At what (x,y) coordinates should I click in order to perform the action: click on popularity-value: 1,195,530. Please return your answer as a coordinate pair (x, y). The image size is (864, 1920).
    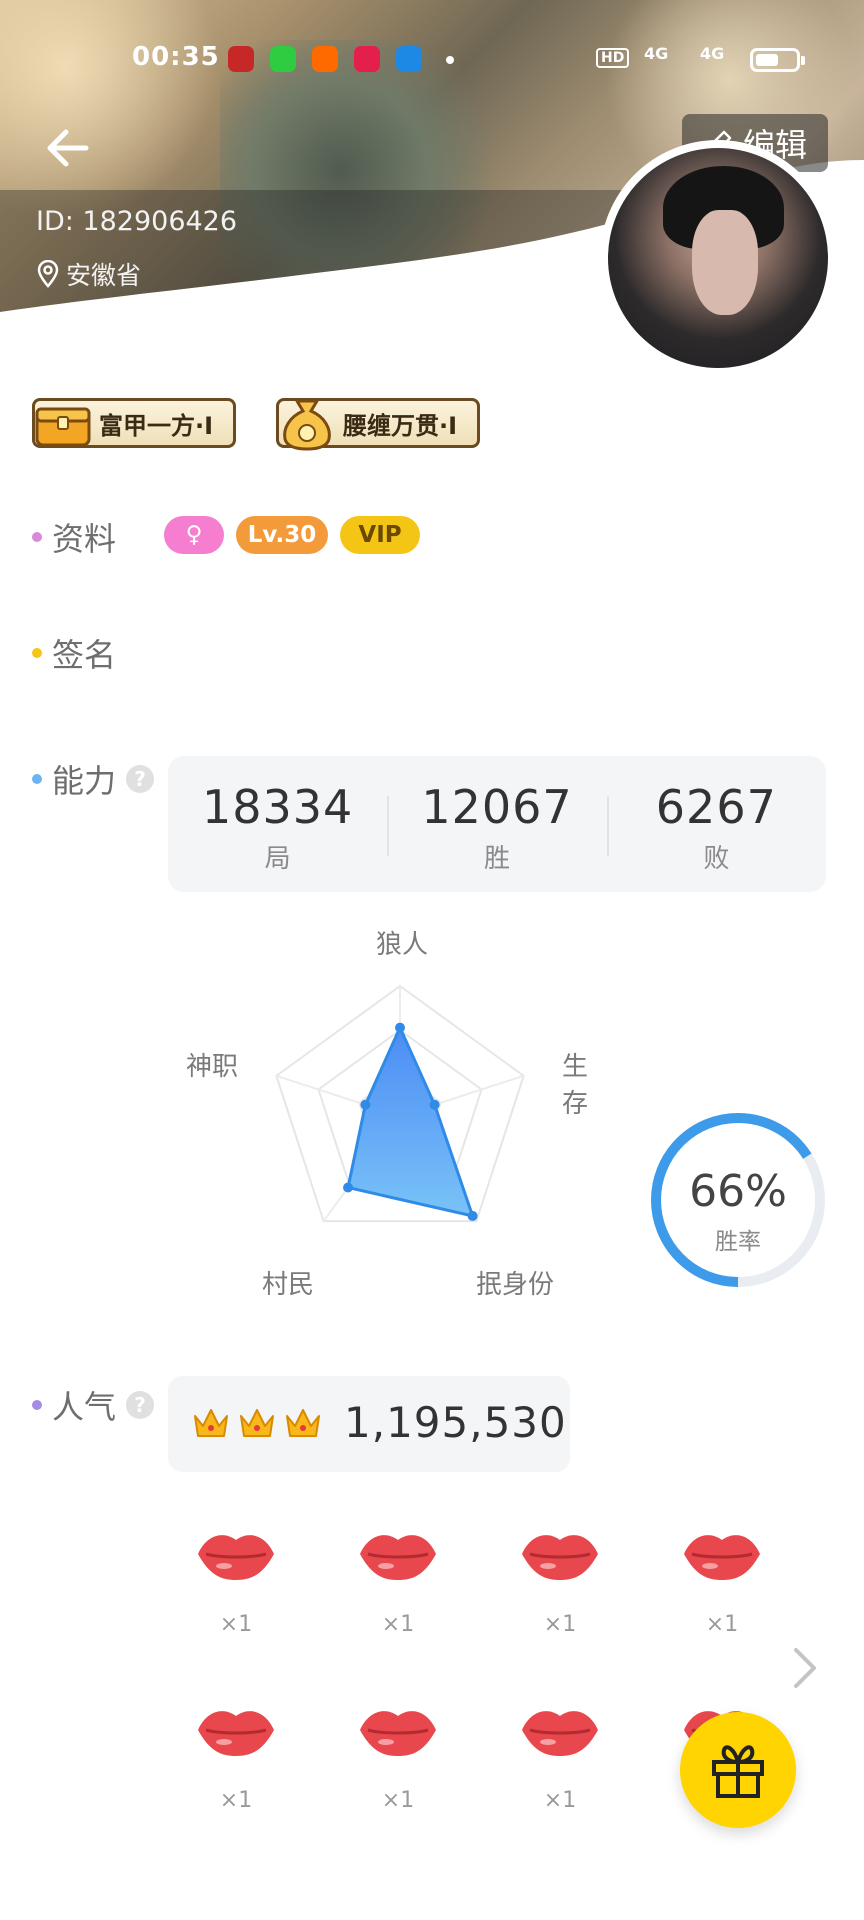
    Looking at the image, I should click on (455, 1422).